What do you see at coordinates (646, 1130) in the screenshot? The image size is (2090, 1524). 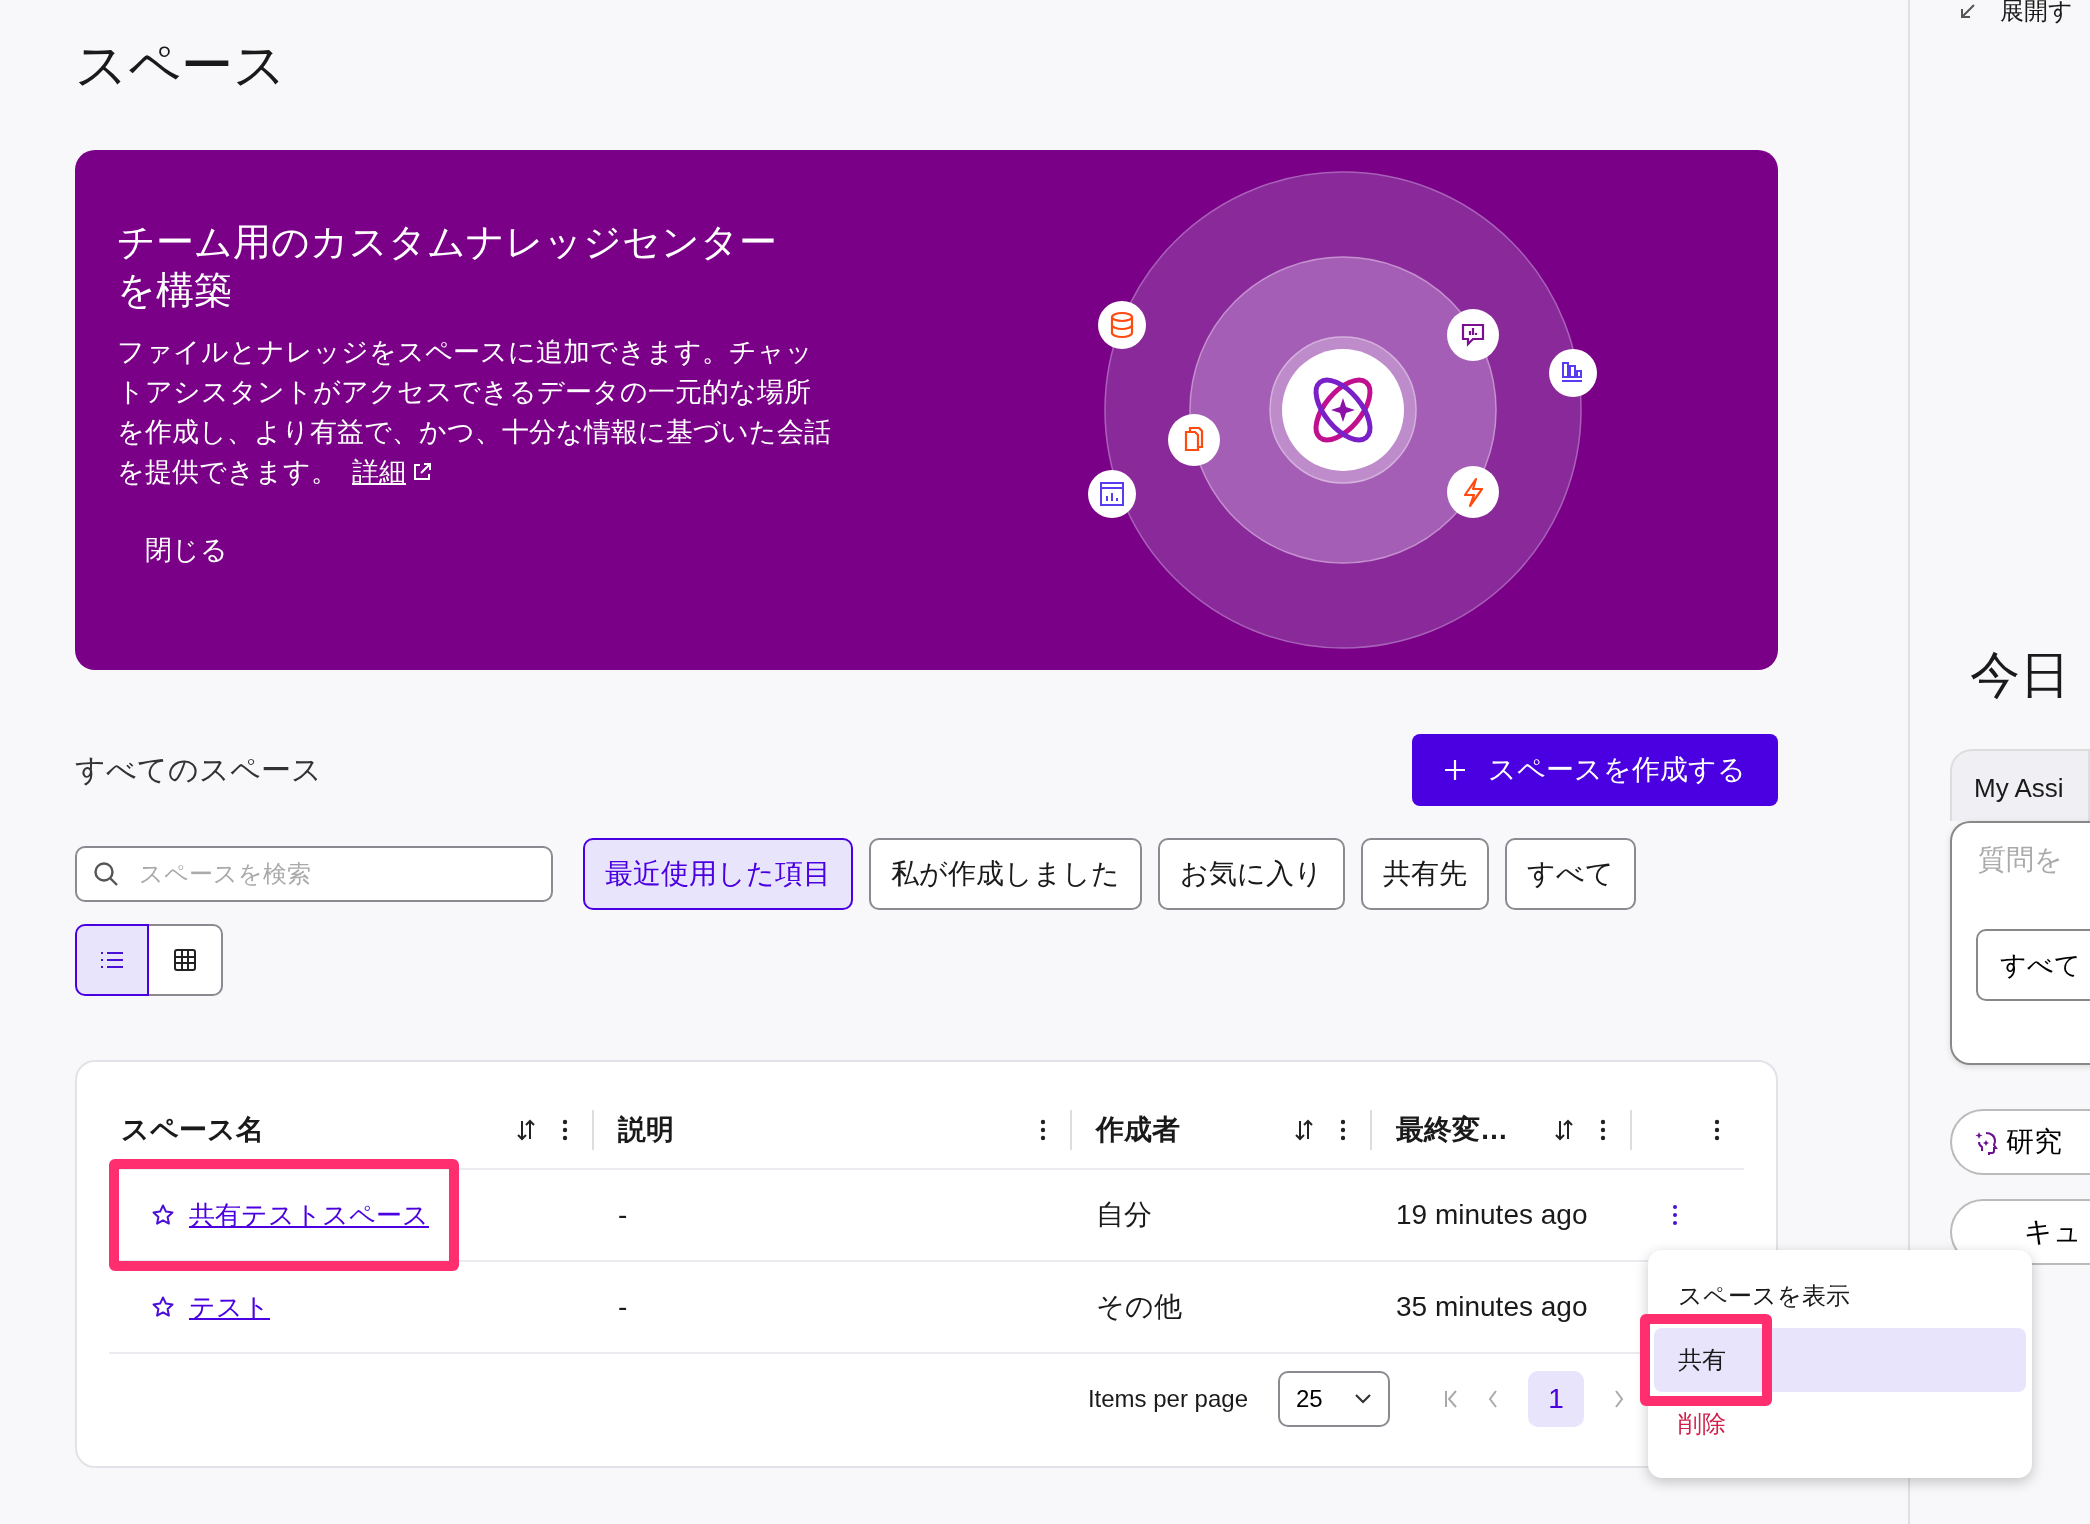 I see `column-header: 説明` at bounding box center [646, 1130].